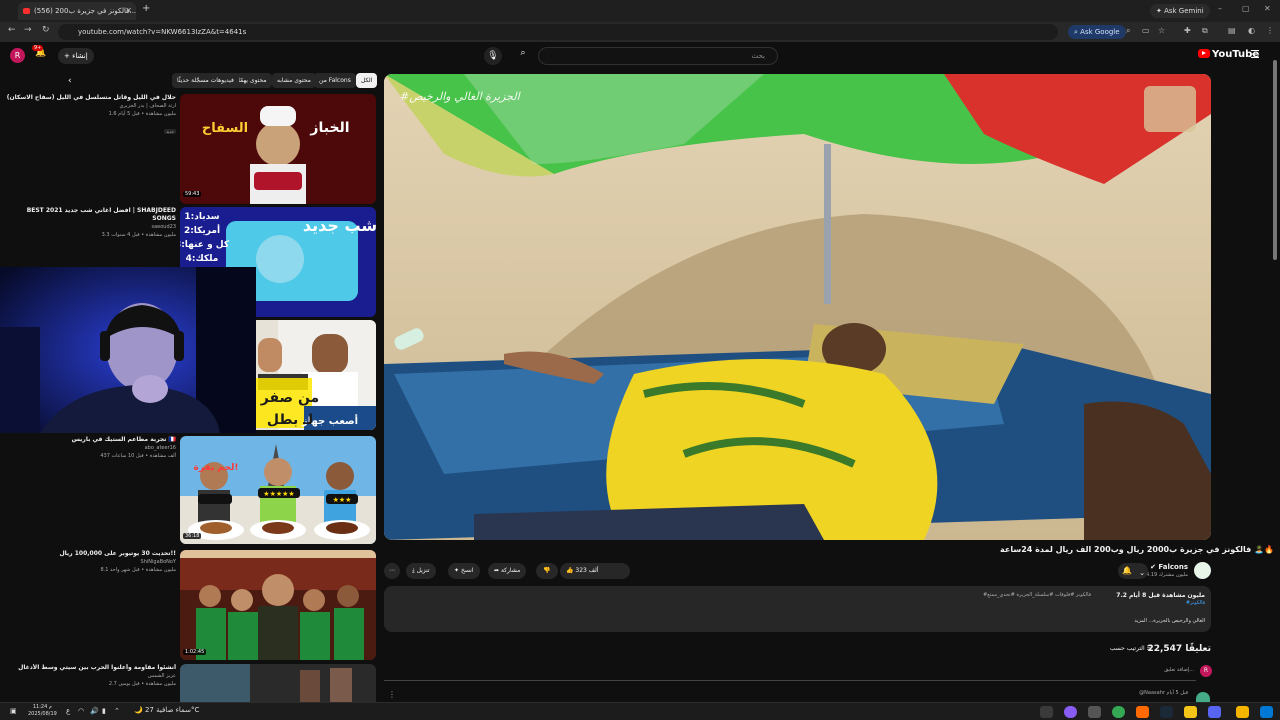 The width and height of the screenshot is (1280, 720). I want to click on channel-avatar, so click(1202, 570).